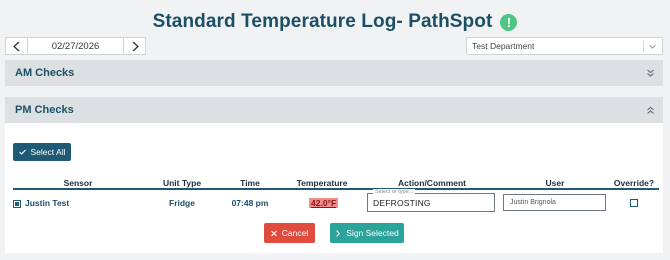 Image resolution: width=670 pixels, height=260 pixels. I want to click on select-divider, so click(643, 46).